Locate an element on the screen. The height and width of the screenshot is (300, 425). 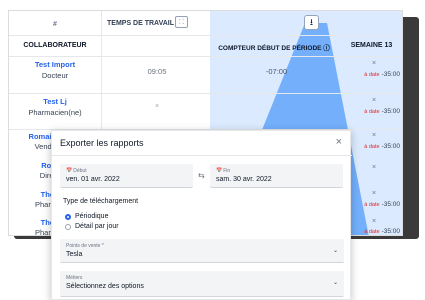
header-collaborateur: COLLABORATEUR is located at coordinates (55, 45).